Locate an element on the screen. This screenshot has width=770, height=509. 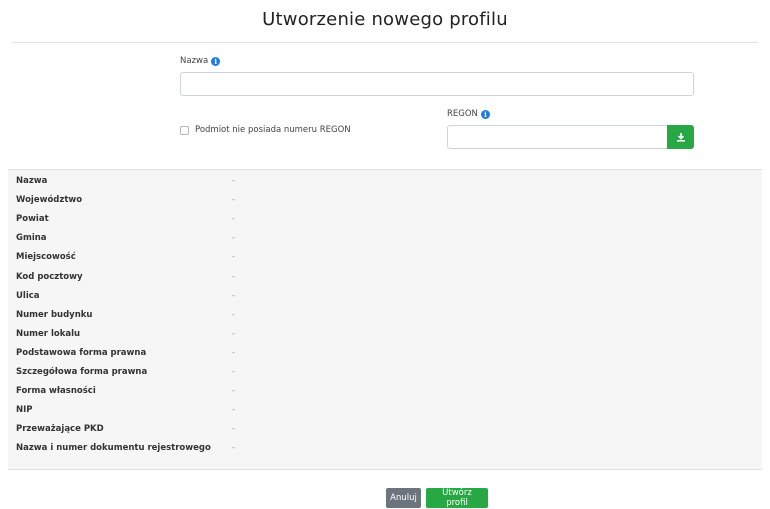
details-row: Miejscowość - is located at coordinates (385, 257).